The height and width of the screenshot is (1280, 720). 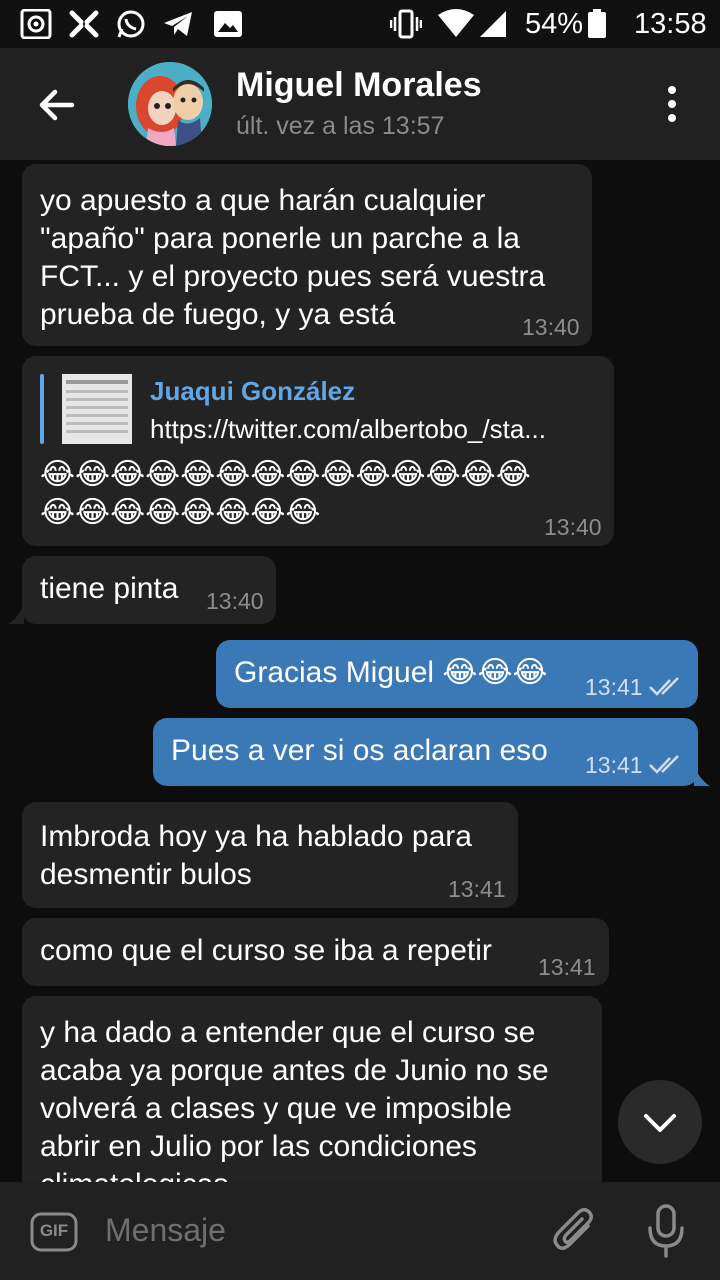 What do you see at coordinates (109, 588) in the screenshot?
I see `message-text: tiene pinta` at bounding box center [109, 588].